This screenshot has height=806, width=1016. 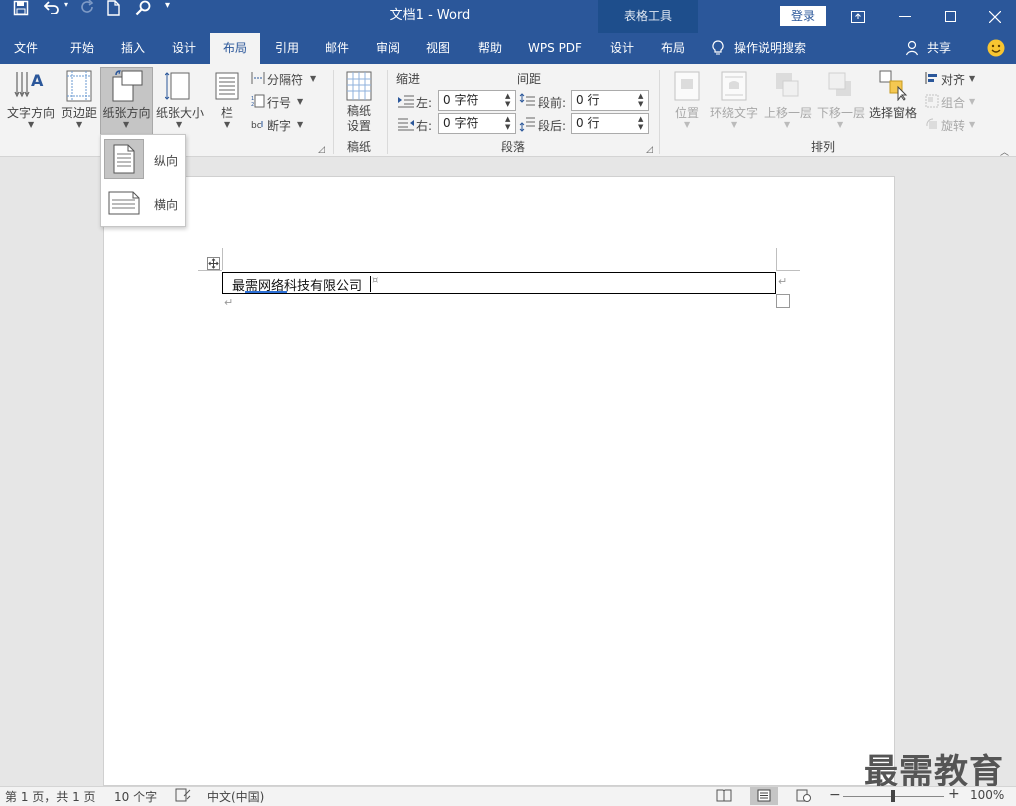 I want to click on align-button: 对齐, so click(x=953, y=79).